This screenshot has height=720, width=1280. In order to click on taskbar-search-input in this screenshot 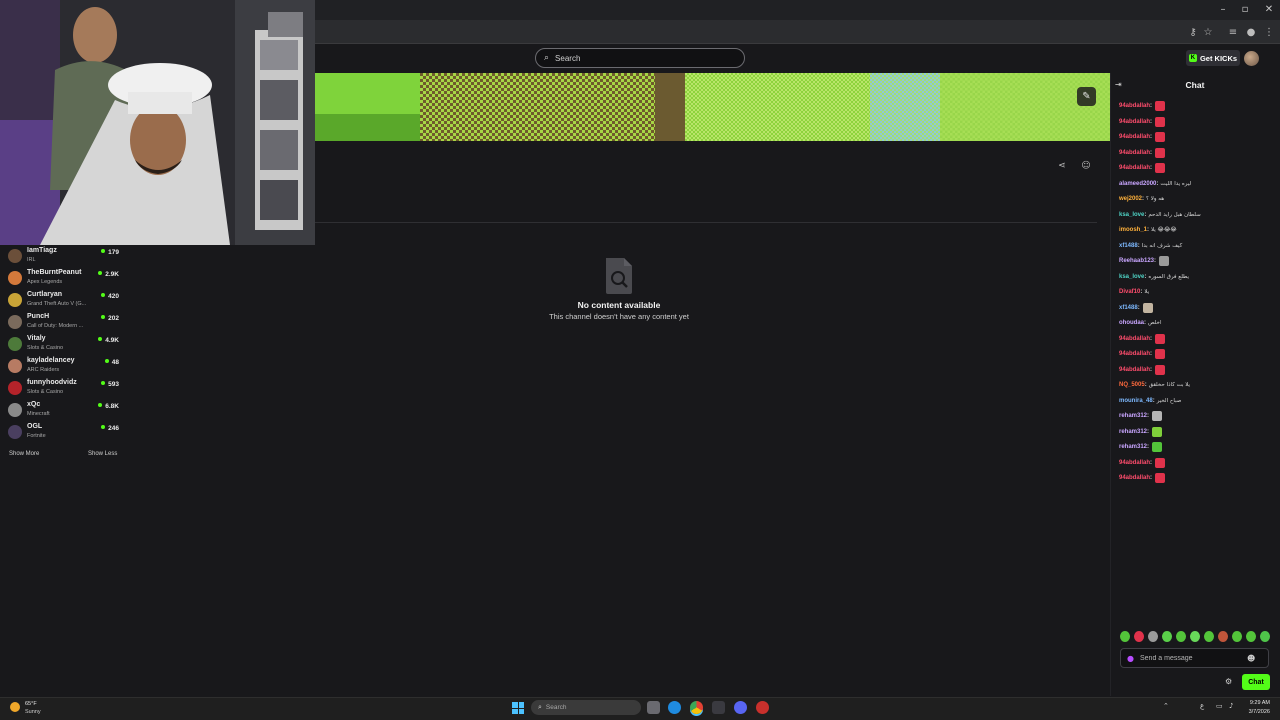, I will do `click(580, 707)`.